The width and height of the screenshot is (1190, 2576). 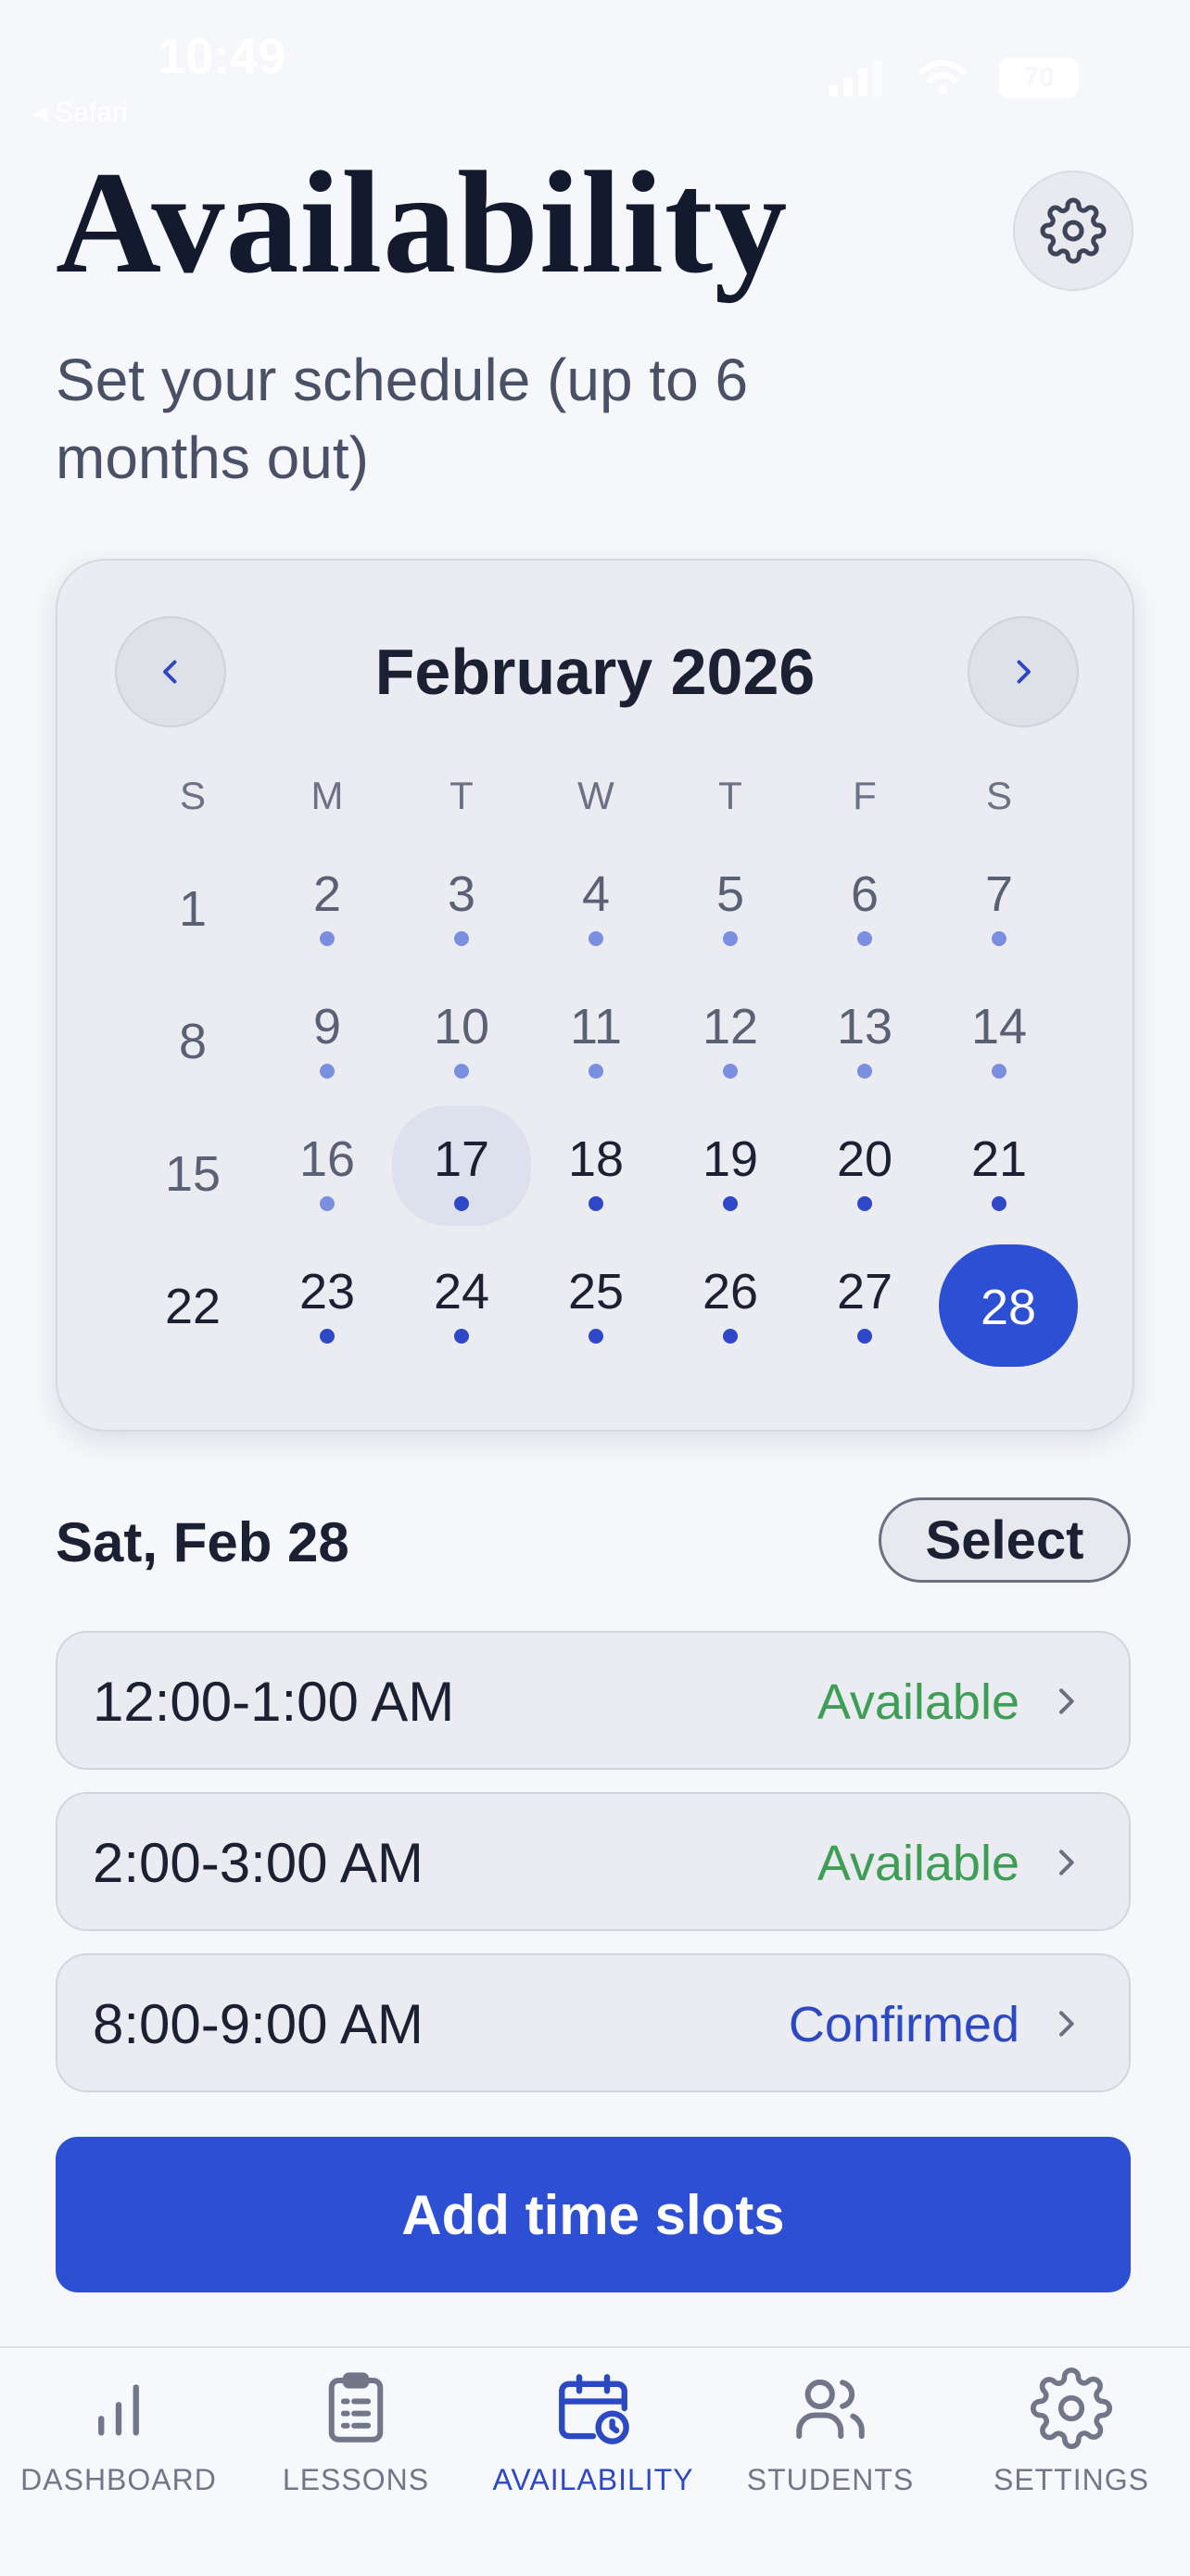 What do you see at coordinates (903, 2025) in the screenshot?
I see `slot-status: Confirmed` at bounding box center [903, 2025].